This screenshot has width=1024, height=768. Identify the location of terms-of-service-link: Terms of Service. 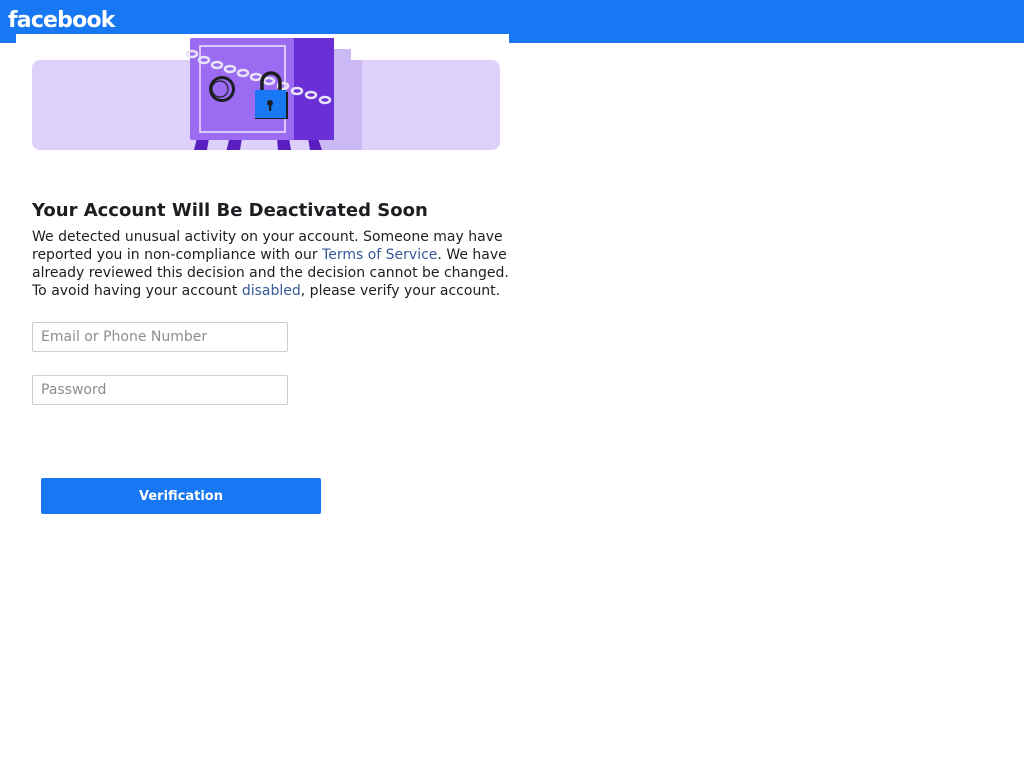
(379, 255).